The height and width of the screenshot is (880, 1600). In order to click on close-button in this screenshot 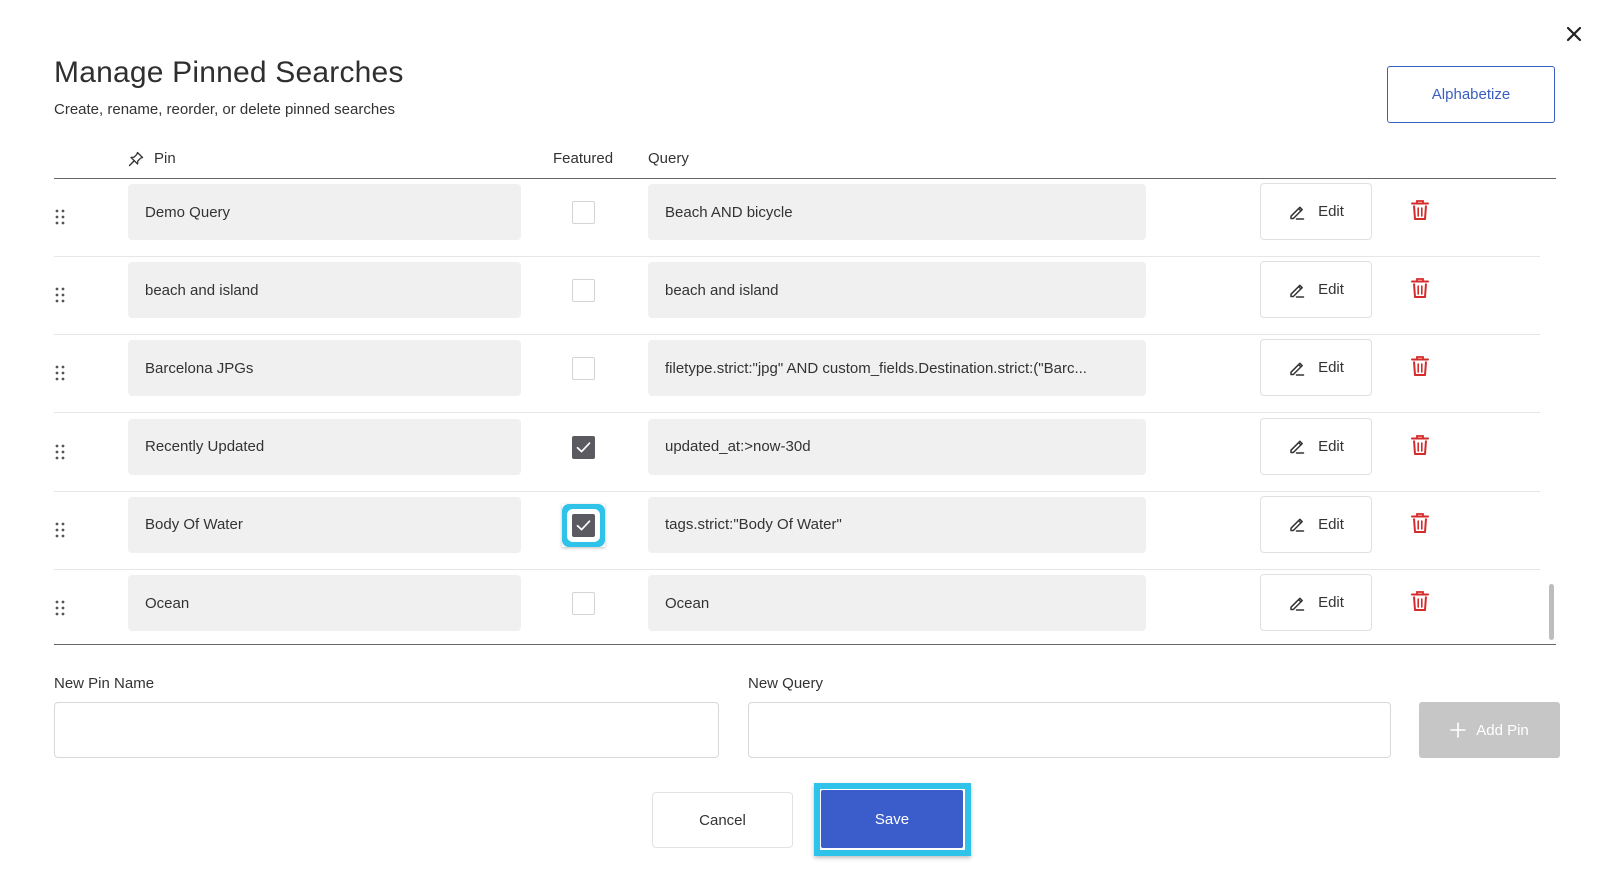, I will do `click(1574, 34)`.